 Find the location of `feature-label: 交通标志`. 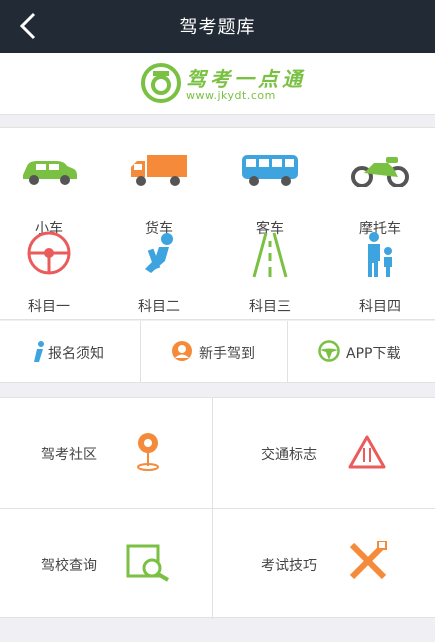

feature-label: 交通标志 is located at coordinates (289, 455).